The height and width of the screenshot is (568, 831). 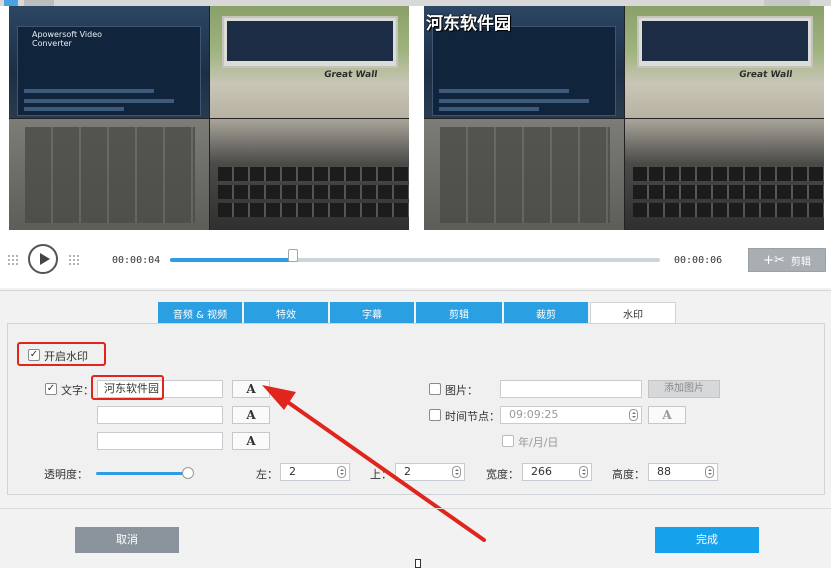 I want to click on done-button: 完成, so click(x=707, y=540).